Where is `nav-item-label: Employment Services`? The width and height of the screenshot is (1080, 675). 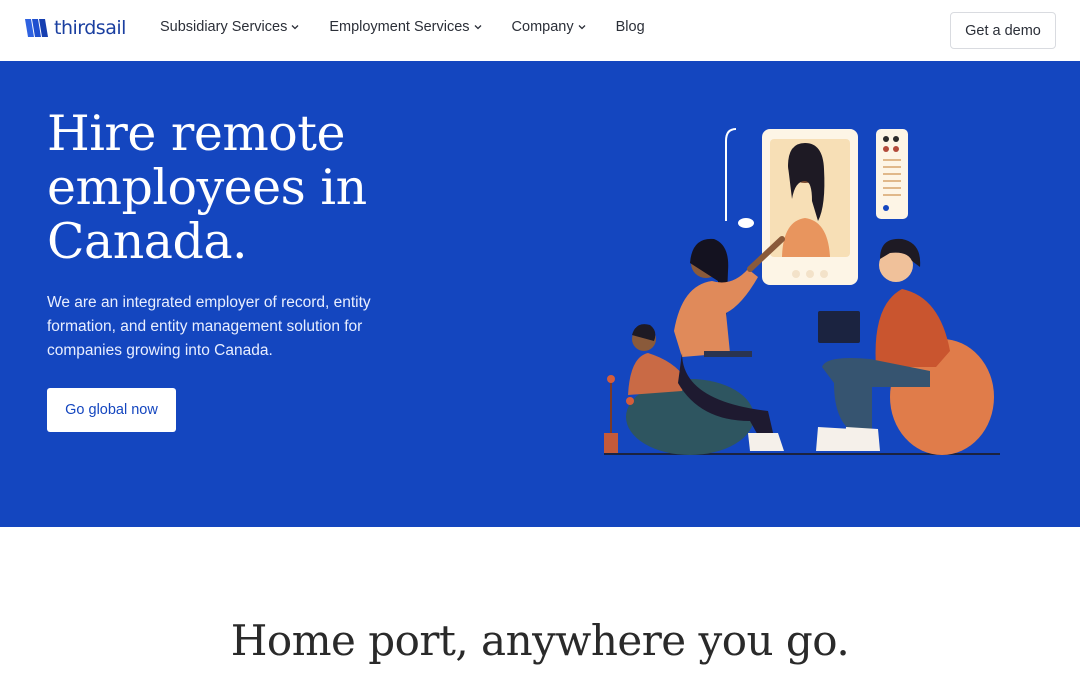 nav-item-label: Employment Services is located at coordinates (399, 27).